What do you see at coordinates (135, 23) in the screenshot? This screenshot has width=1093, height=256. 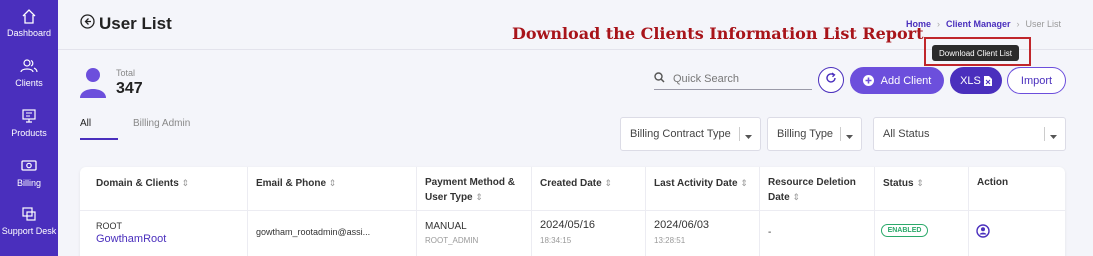 I see `page-title: User List` at bounding box center [135, 23].